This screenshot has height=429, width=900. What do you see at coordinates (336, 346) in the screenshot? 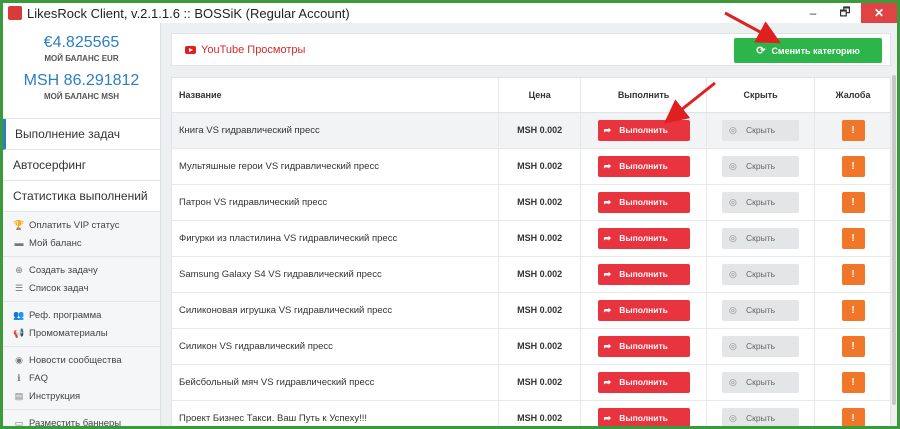
I see `task-name: Силикон VS гидравлический пресс` at bounding box center [336, 346].